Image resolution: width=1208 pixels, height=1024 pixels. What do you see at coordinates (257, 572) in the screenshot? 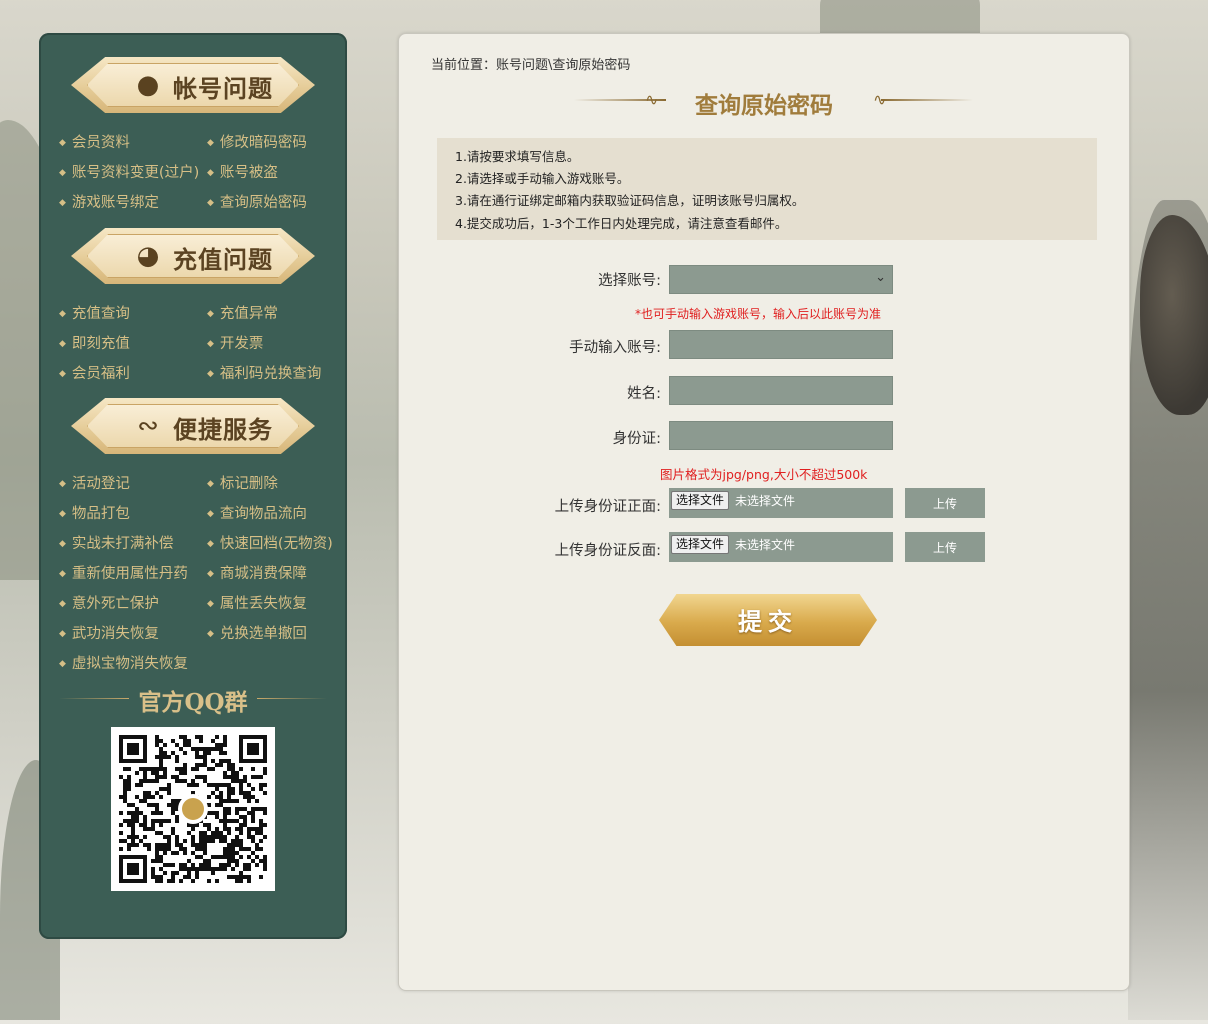
I see `sidebar-link: 商城消费保障` at bounding box center [257, 572].